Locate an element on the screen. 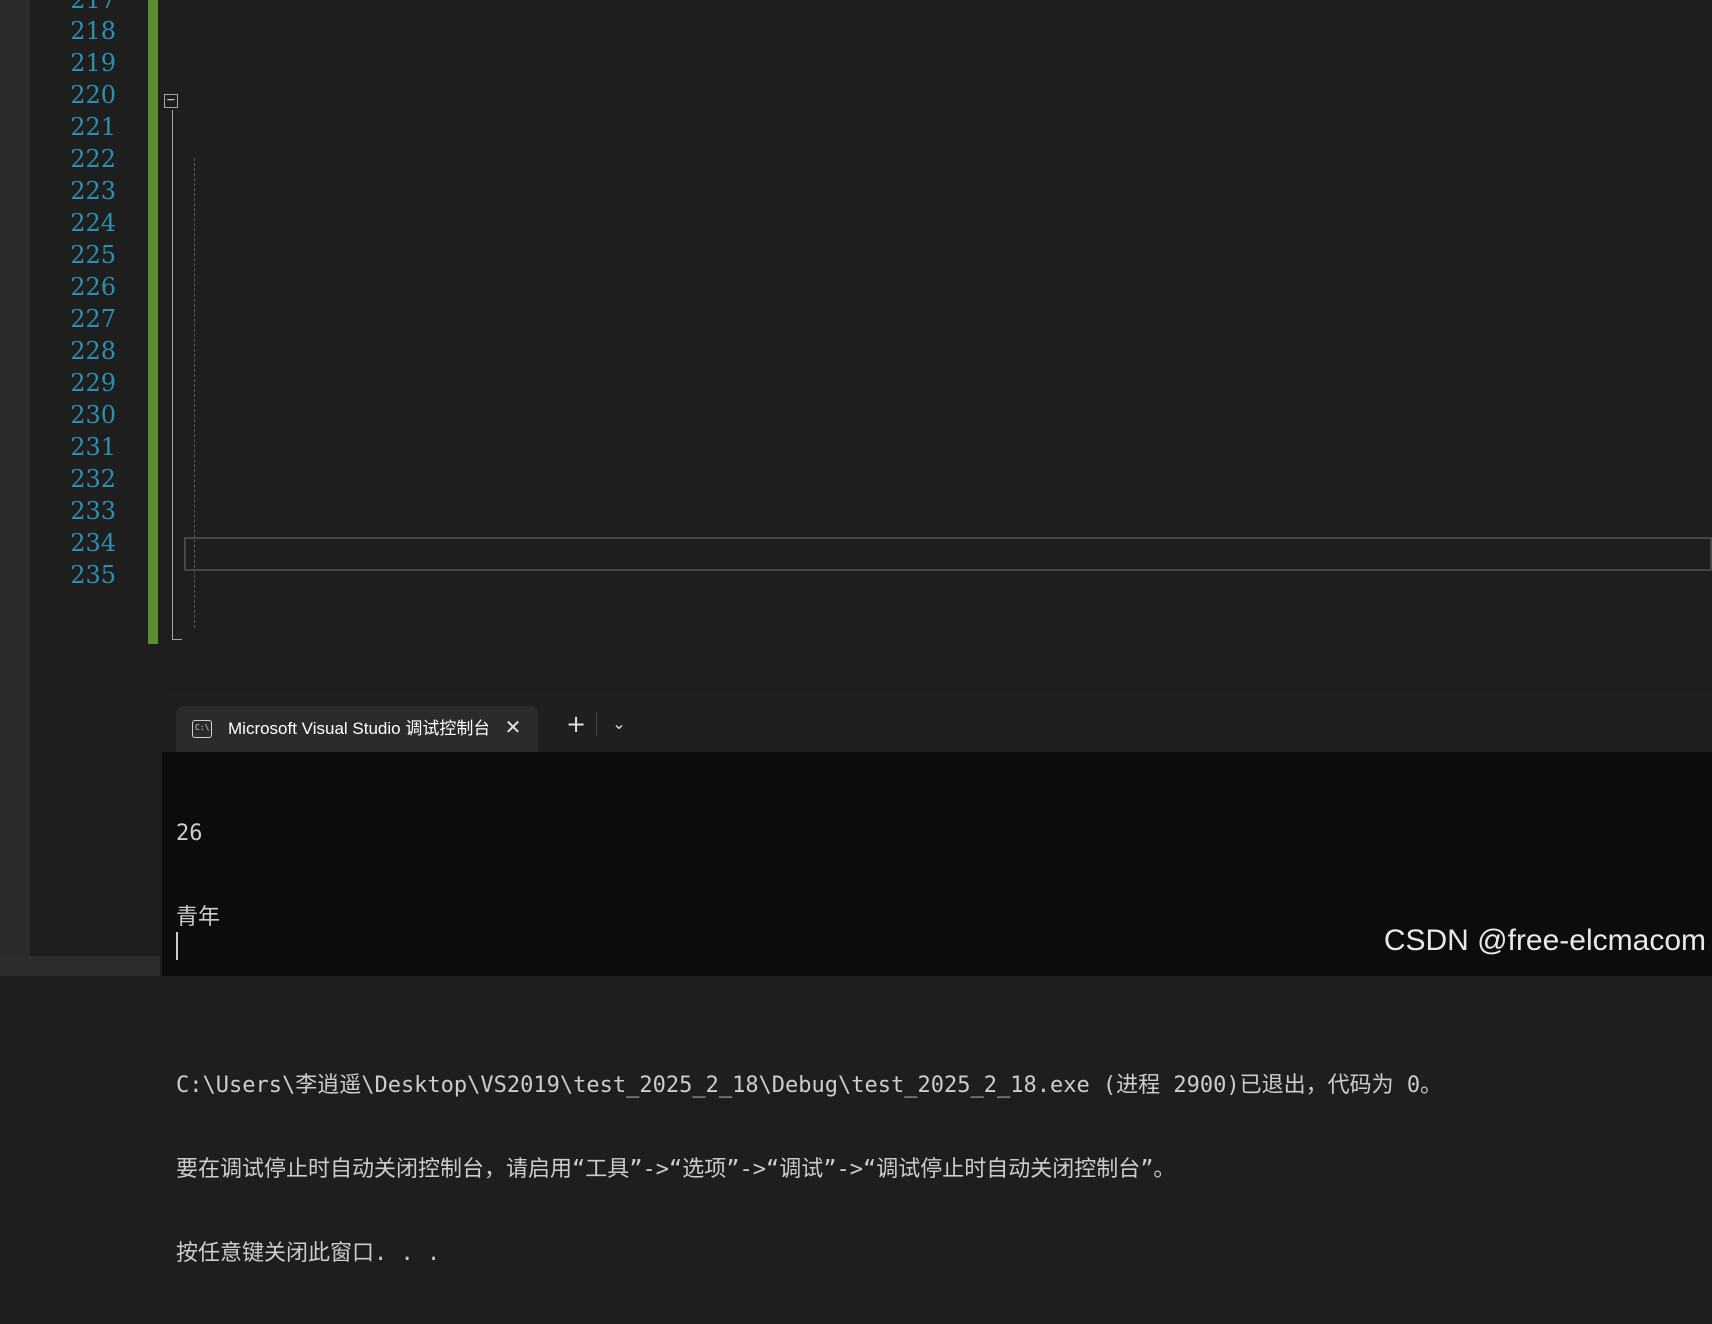 This screenshot has height=1324, width=1712. terminal-tab: C:\ Microsoft Visual Studio 调试控制台 ✕ is located at coordinates (357, 729).